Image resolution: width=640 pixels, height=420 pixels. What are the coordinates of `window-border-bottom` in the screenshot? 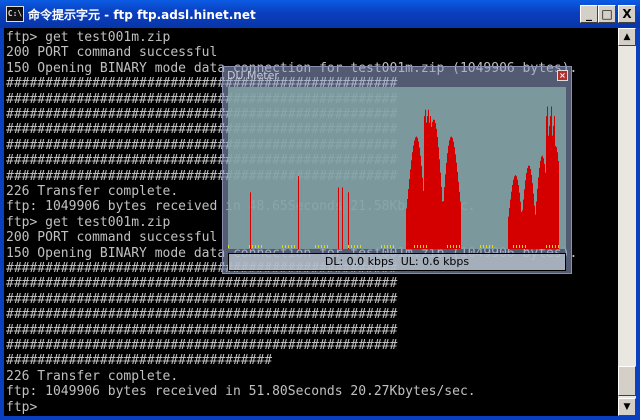 It's located at (320, 418).